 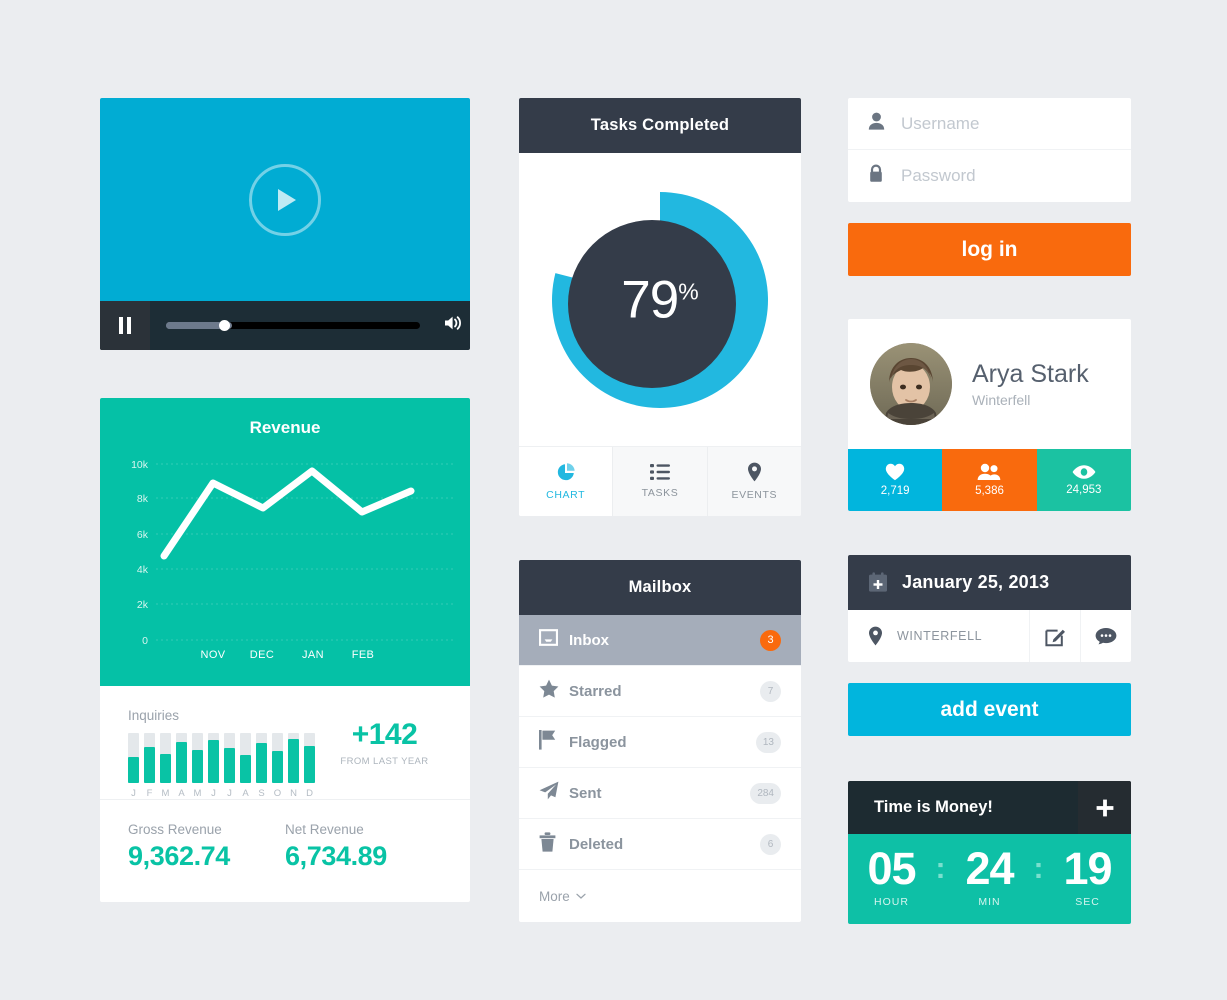 What do you see at coordinates (660, 793) in the screenshot?
I see `mailbox-item-sent: Sent 284` at bounding box center [660, 793].